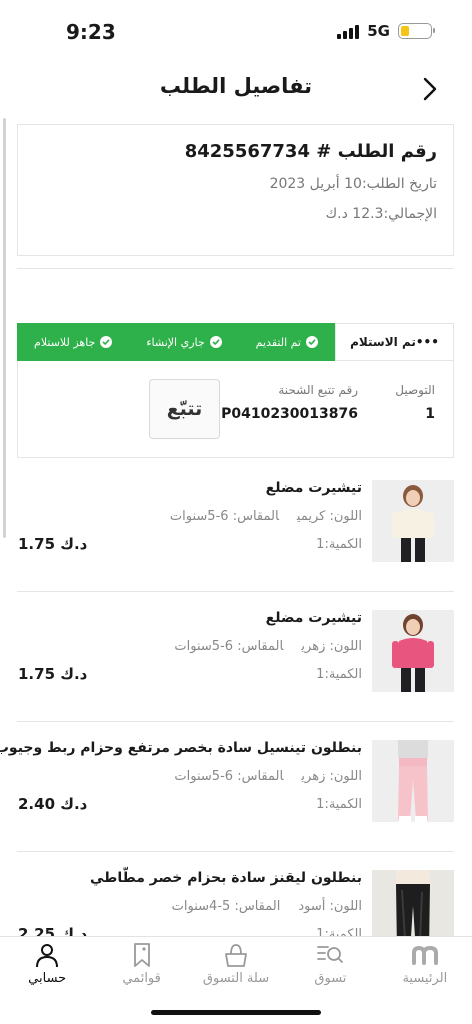 The width and height of the screenshot is (472, 1024). Describe the element at coordinates (226, 878) in the screenshot. I see `product-name: بنطلون ليقنز سادة بحزام خصر مطّاطي` at that location.